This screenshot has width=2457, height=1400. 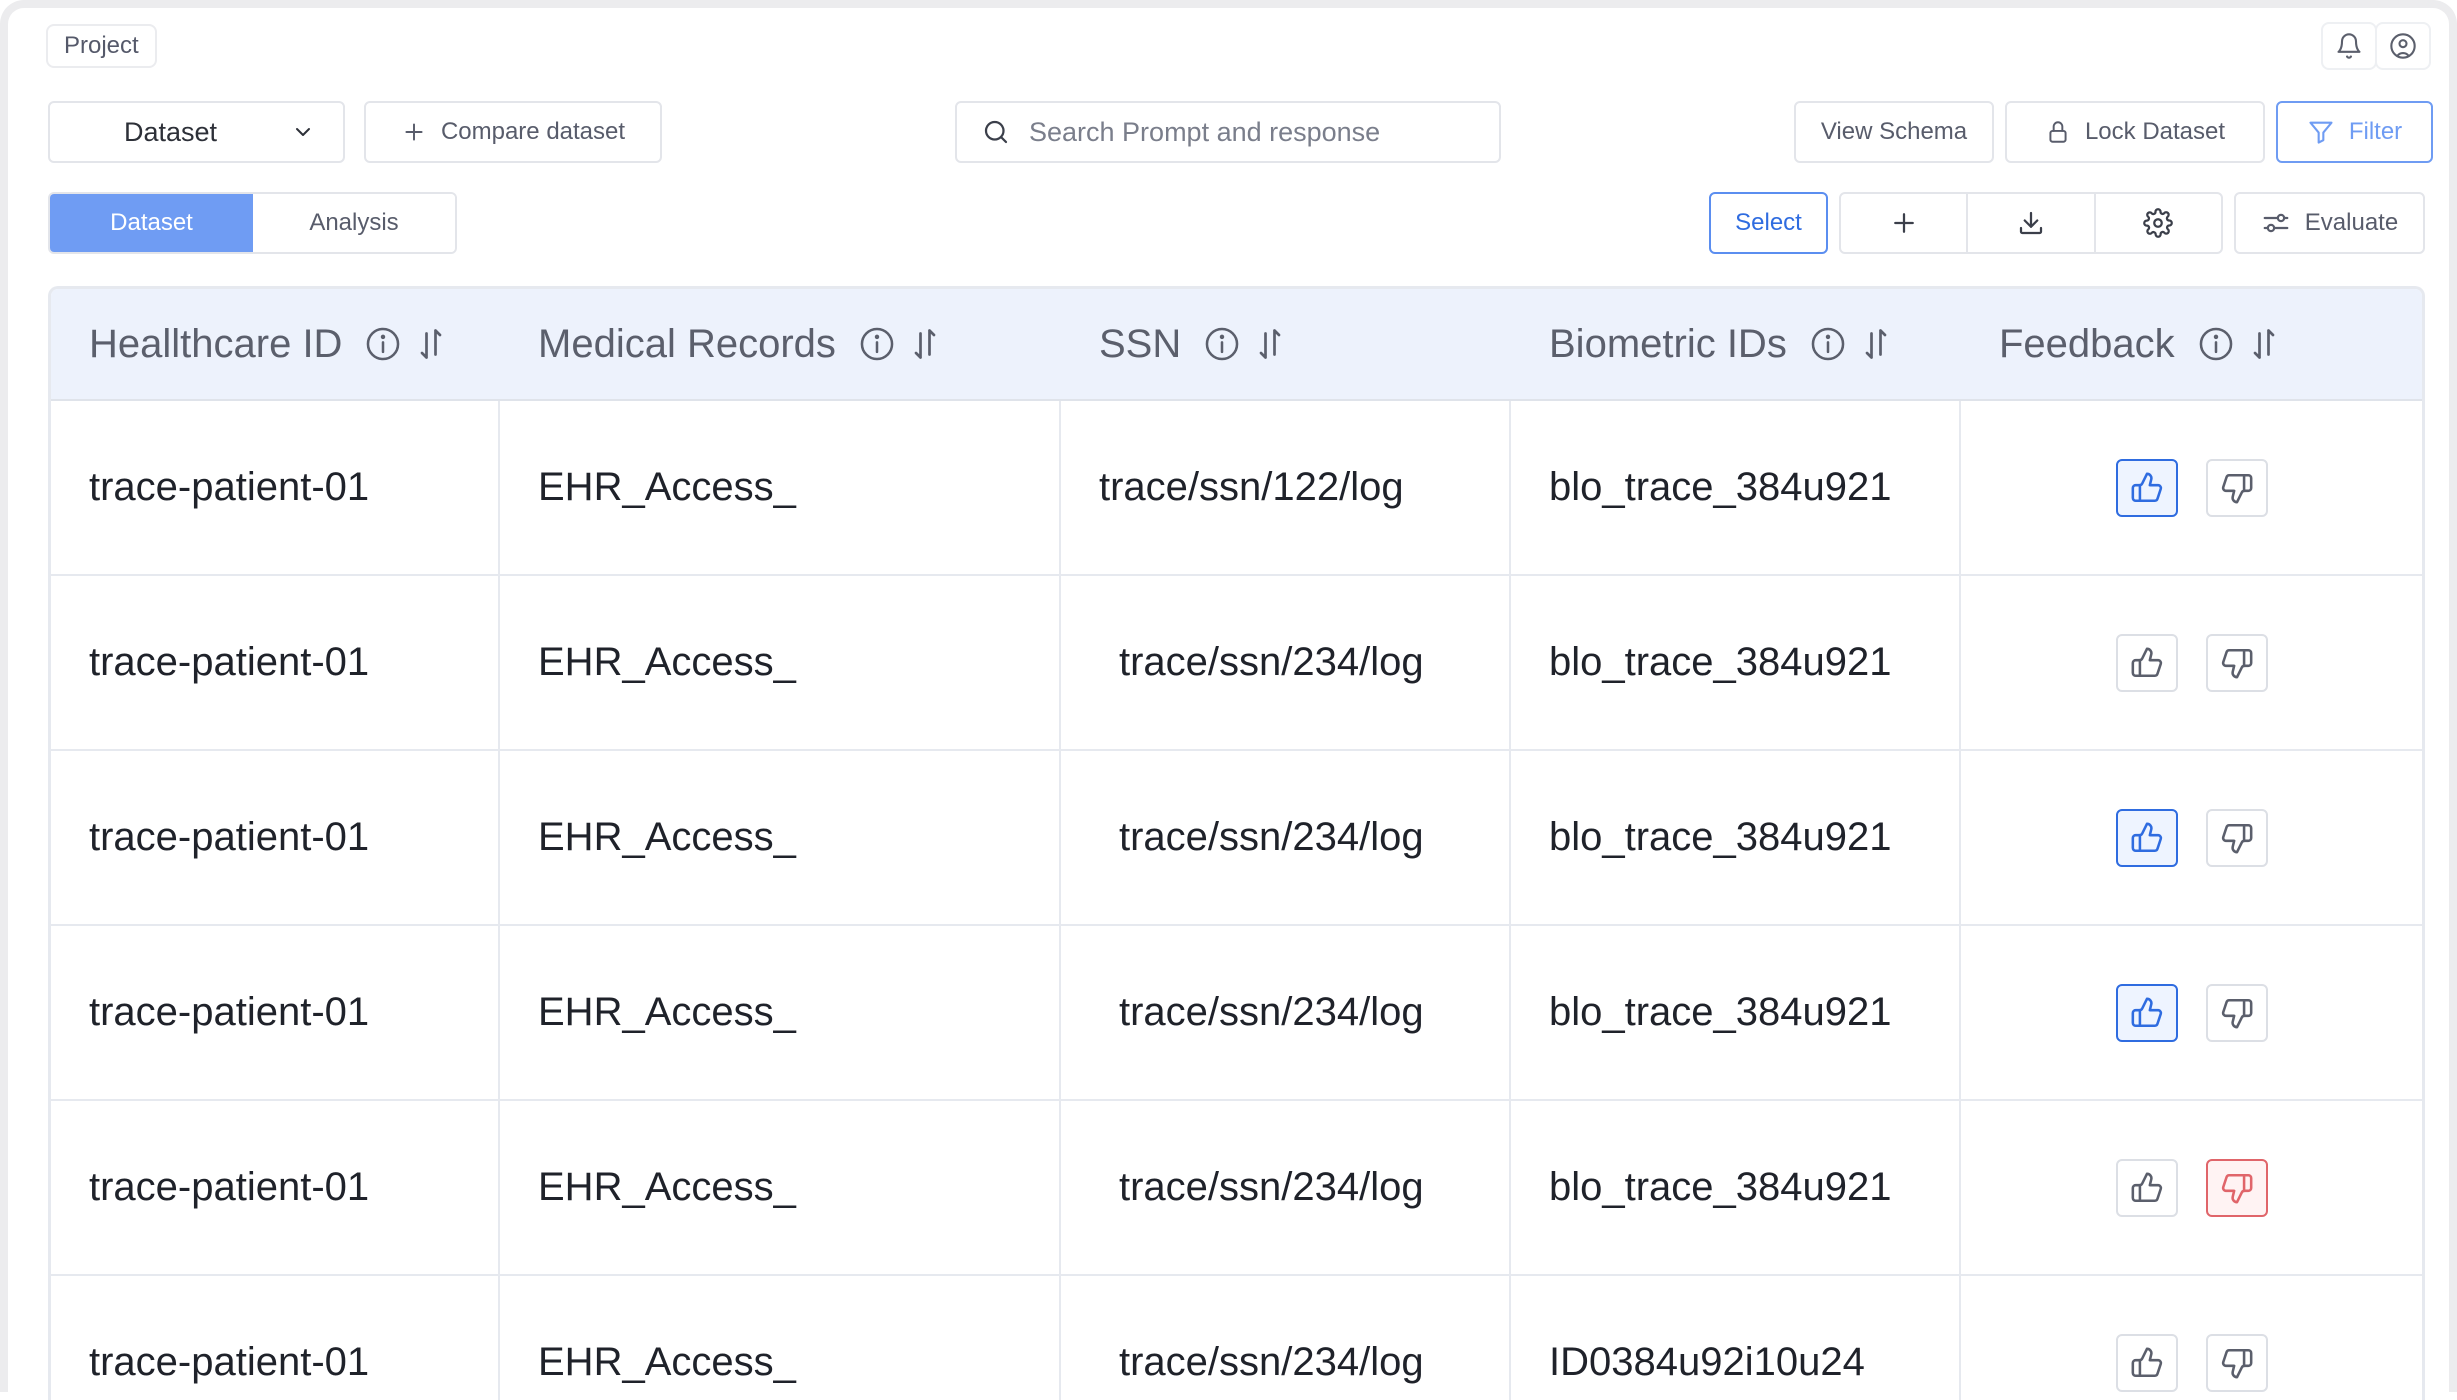 I want to click on view-tabs: Dataset Analysis, so click(x=252, y=223).